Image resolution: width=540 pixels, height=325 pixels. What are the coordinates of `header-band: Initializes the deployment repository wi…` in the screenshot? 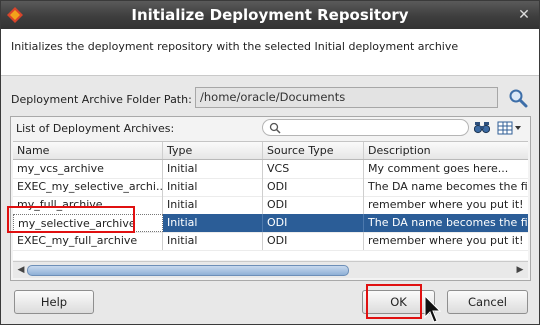 It's located at (270, 52).